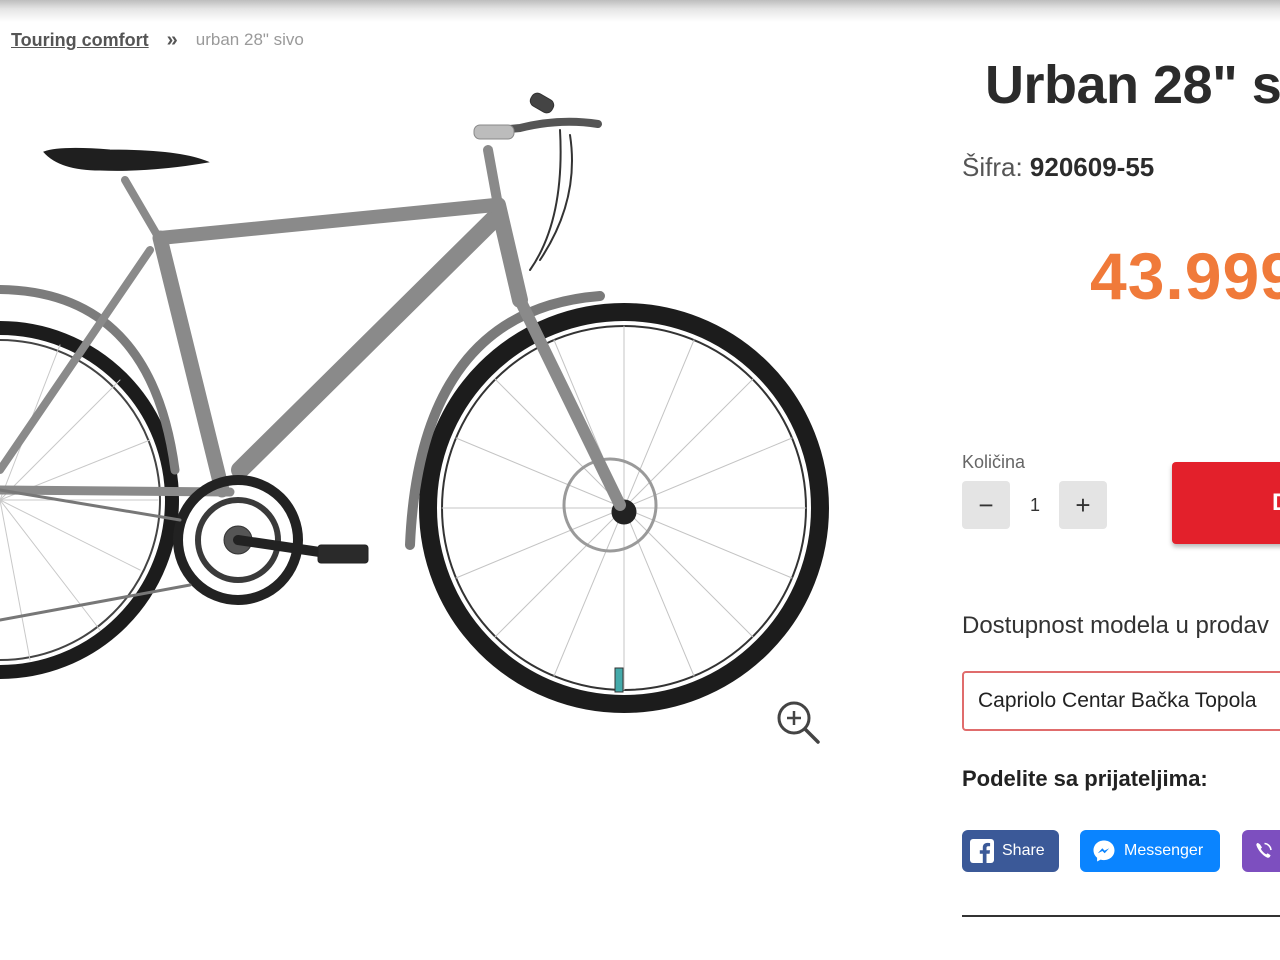  Describe the element at coordinates (1085, 778) in the screenshot. I see `share-heading: Podelite sa prijateljima:` at that location.